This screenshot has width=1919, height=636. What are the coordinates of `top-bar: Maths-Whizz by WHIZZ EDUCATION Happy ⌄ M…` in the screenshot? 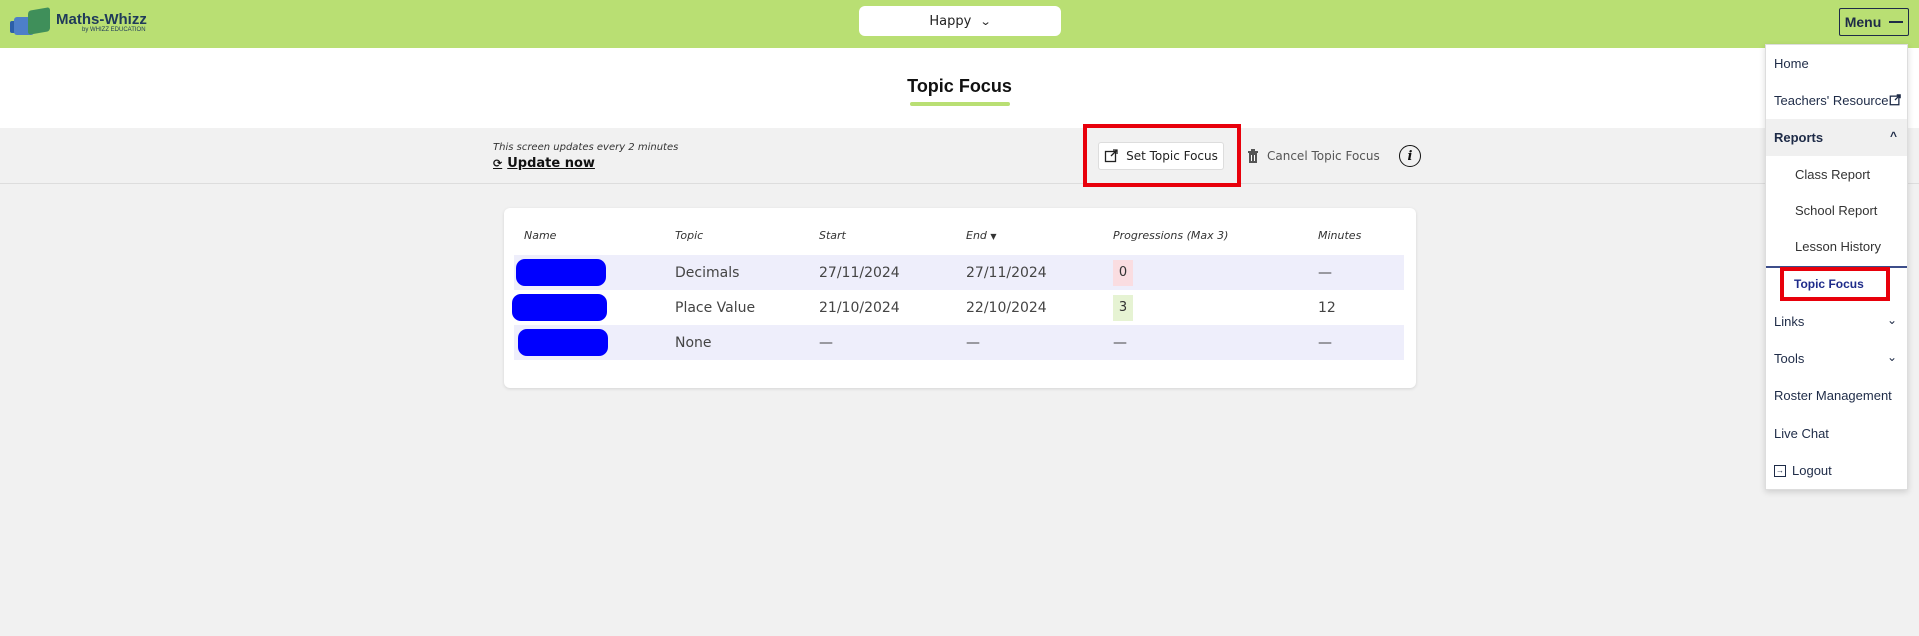 It's located at (959, 24).